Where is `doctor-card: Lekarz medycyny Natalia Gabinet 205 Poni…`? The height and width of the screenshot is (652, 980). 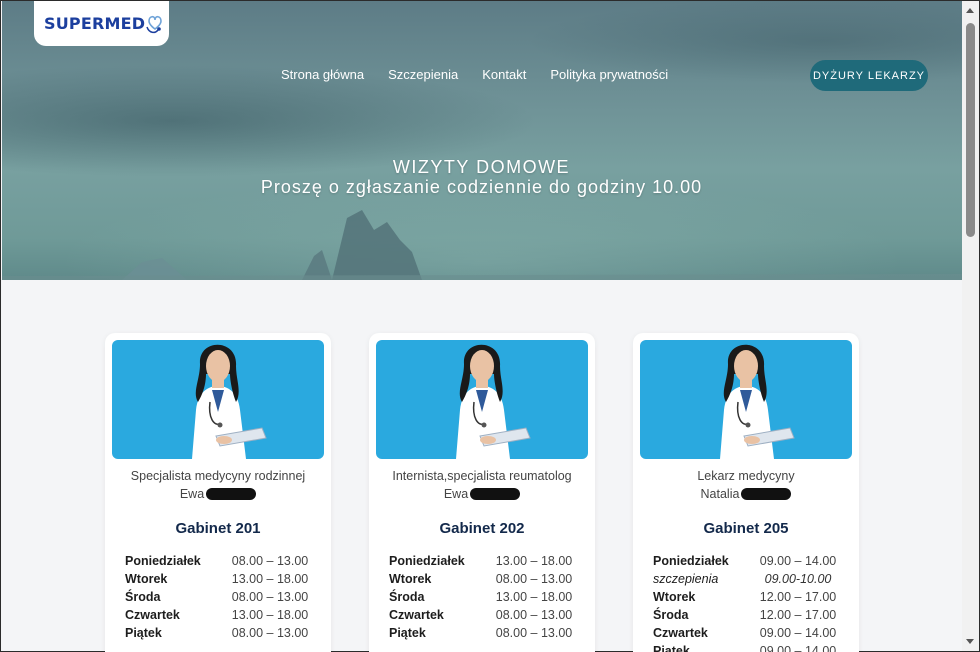
doctor-card: Lekarz medycyny Natalia Gabinet 205 Poni… is located at coordinates (746, 492).